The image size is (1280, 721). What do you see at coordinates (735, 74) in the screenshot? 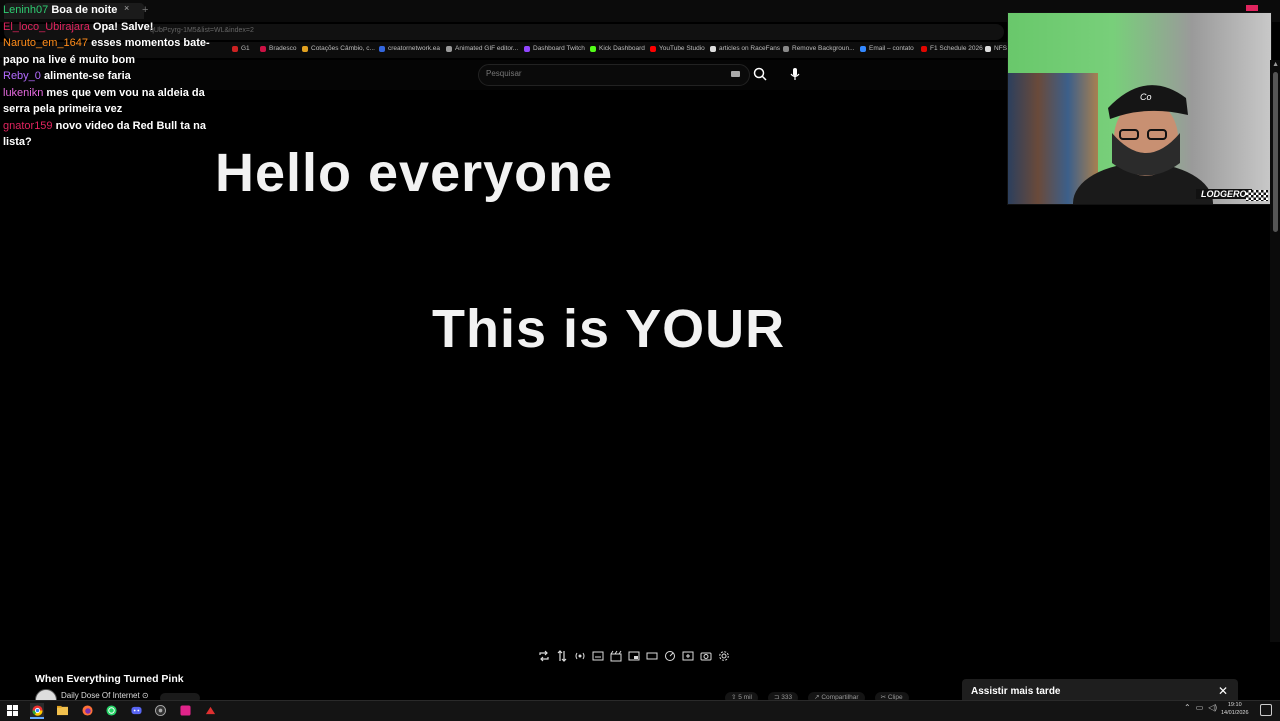
I see `keyboard-icon` at bounding box center [735, 74].